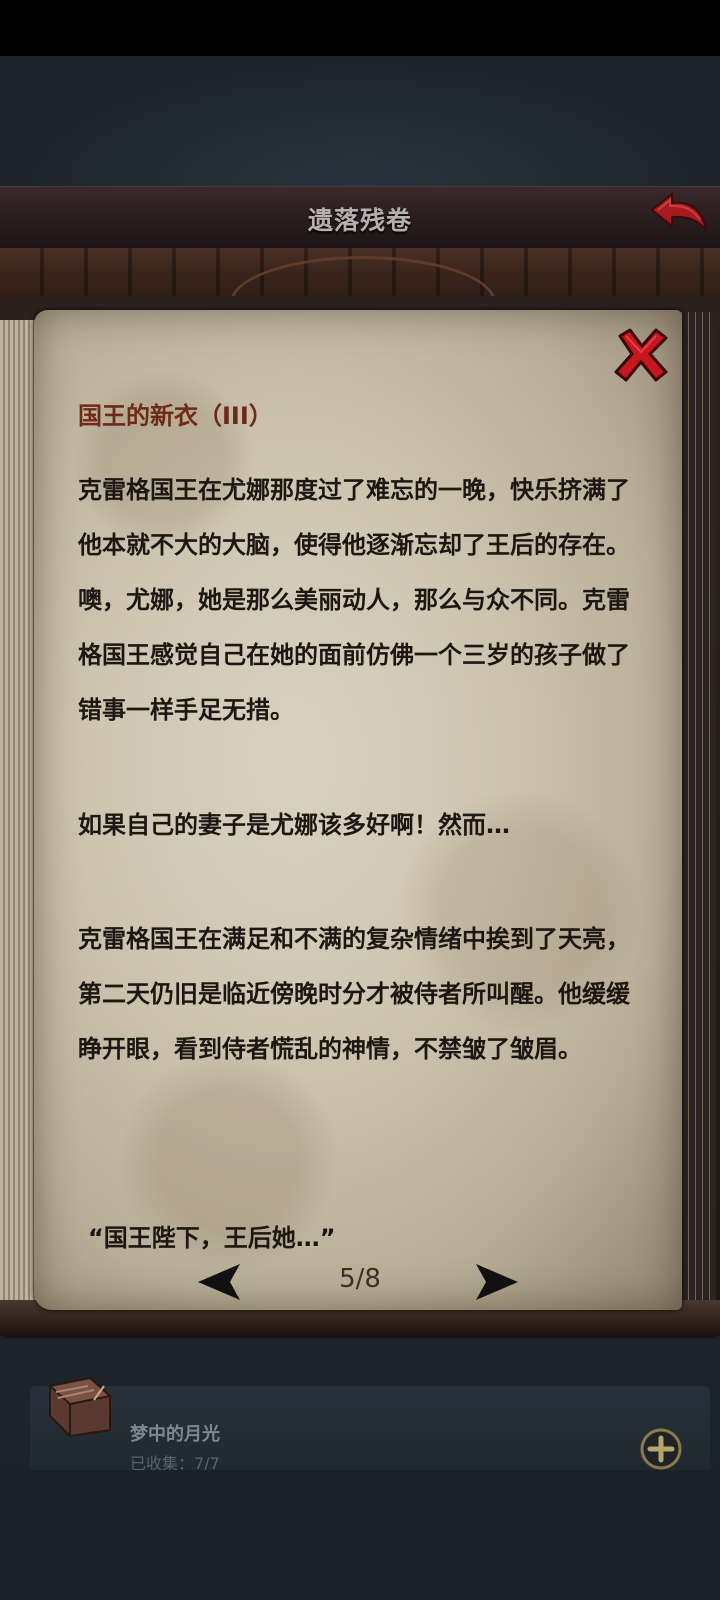 The image size is (720, 1600). What do you see at coordinates (175, 416) in the screenshot?
I see `document-title: 国王的新衣（III）` at bounding box center [175, 416].